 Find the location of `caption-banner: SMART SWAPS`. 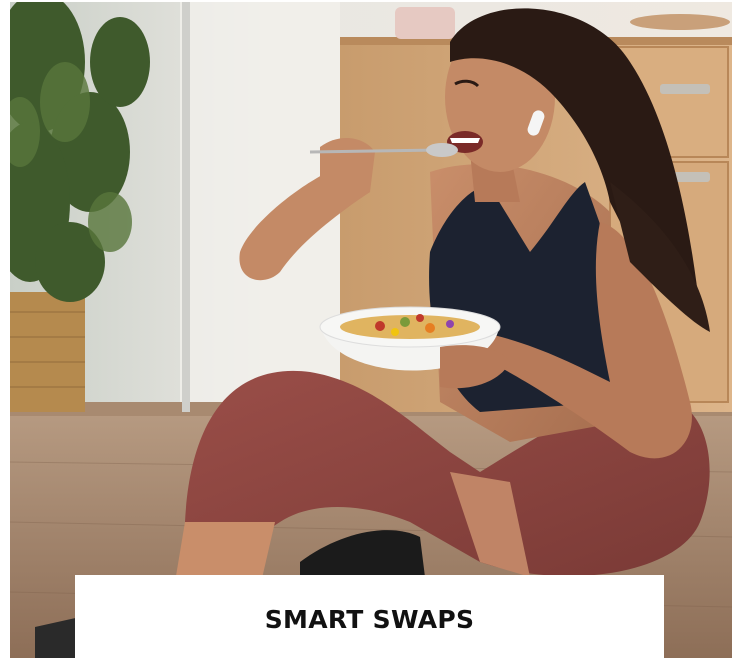

caption-banner: SMART SWAPS is located at coordinates (369, 617).